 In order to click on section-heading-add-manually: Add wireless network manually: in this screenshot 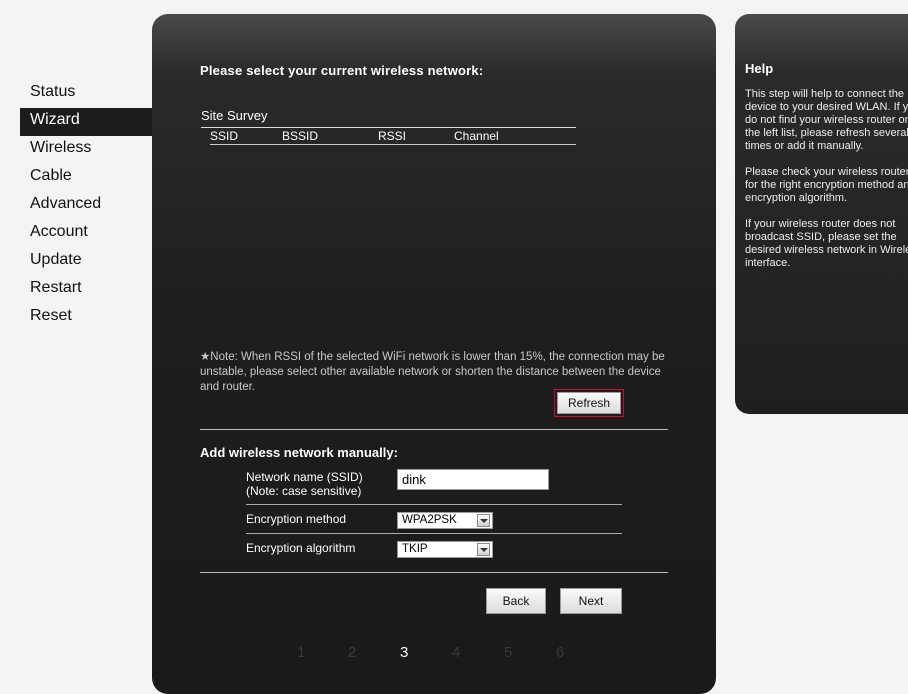, I will do `click(299, 452)`.